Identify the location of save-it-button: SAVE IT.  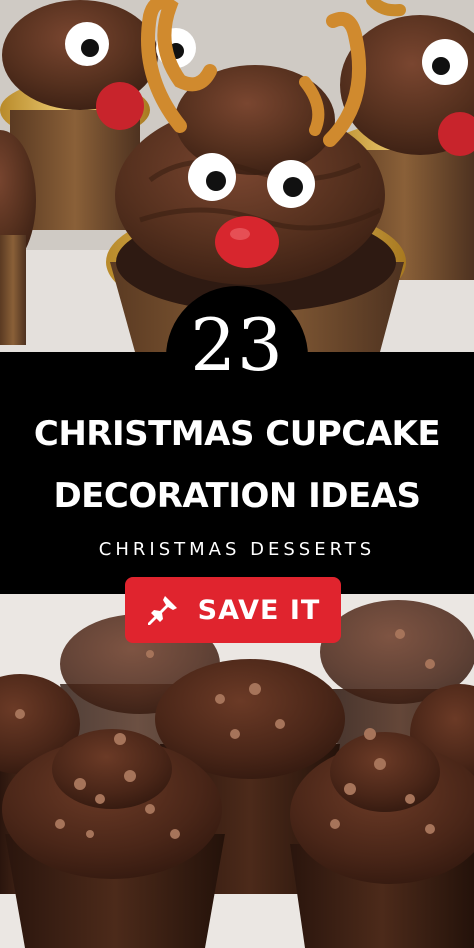
(233, 610).